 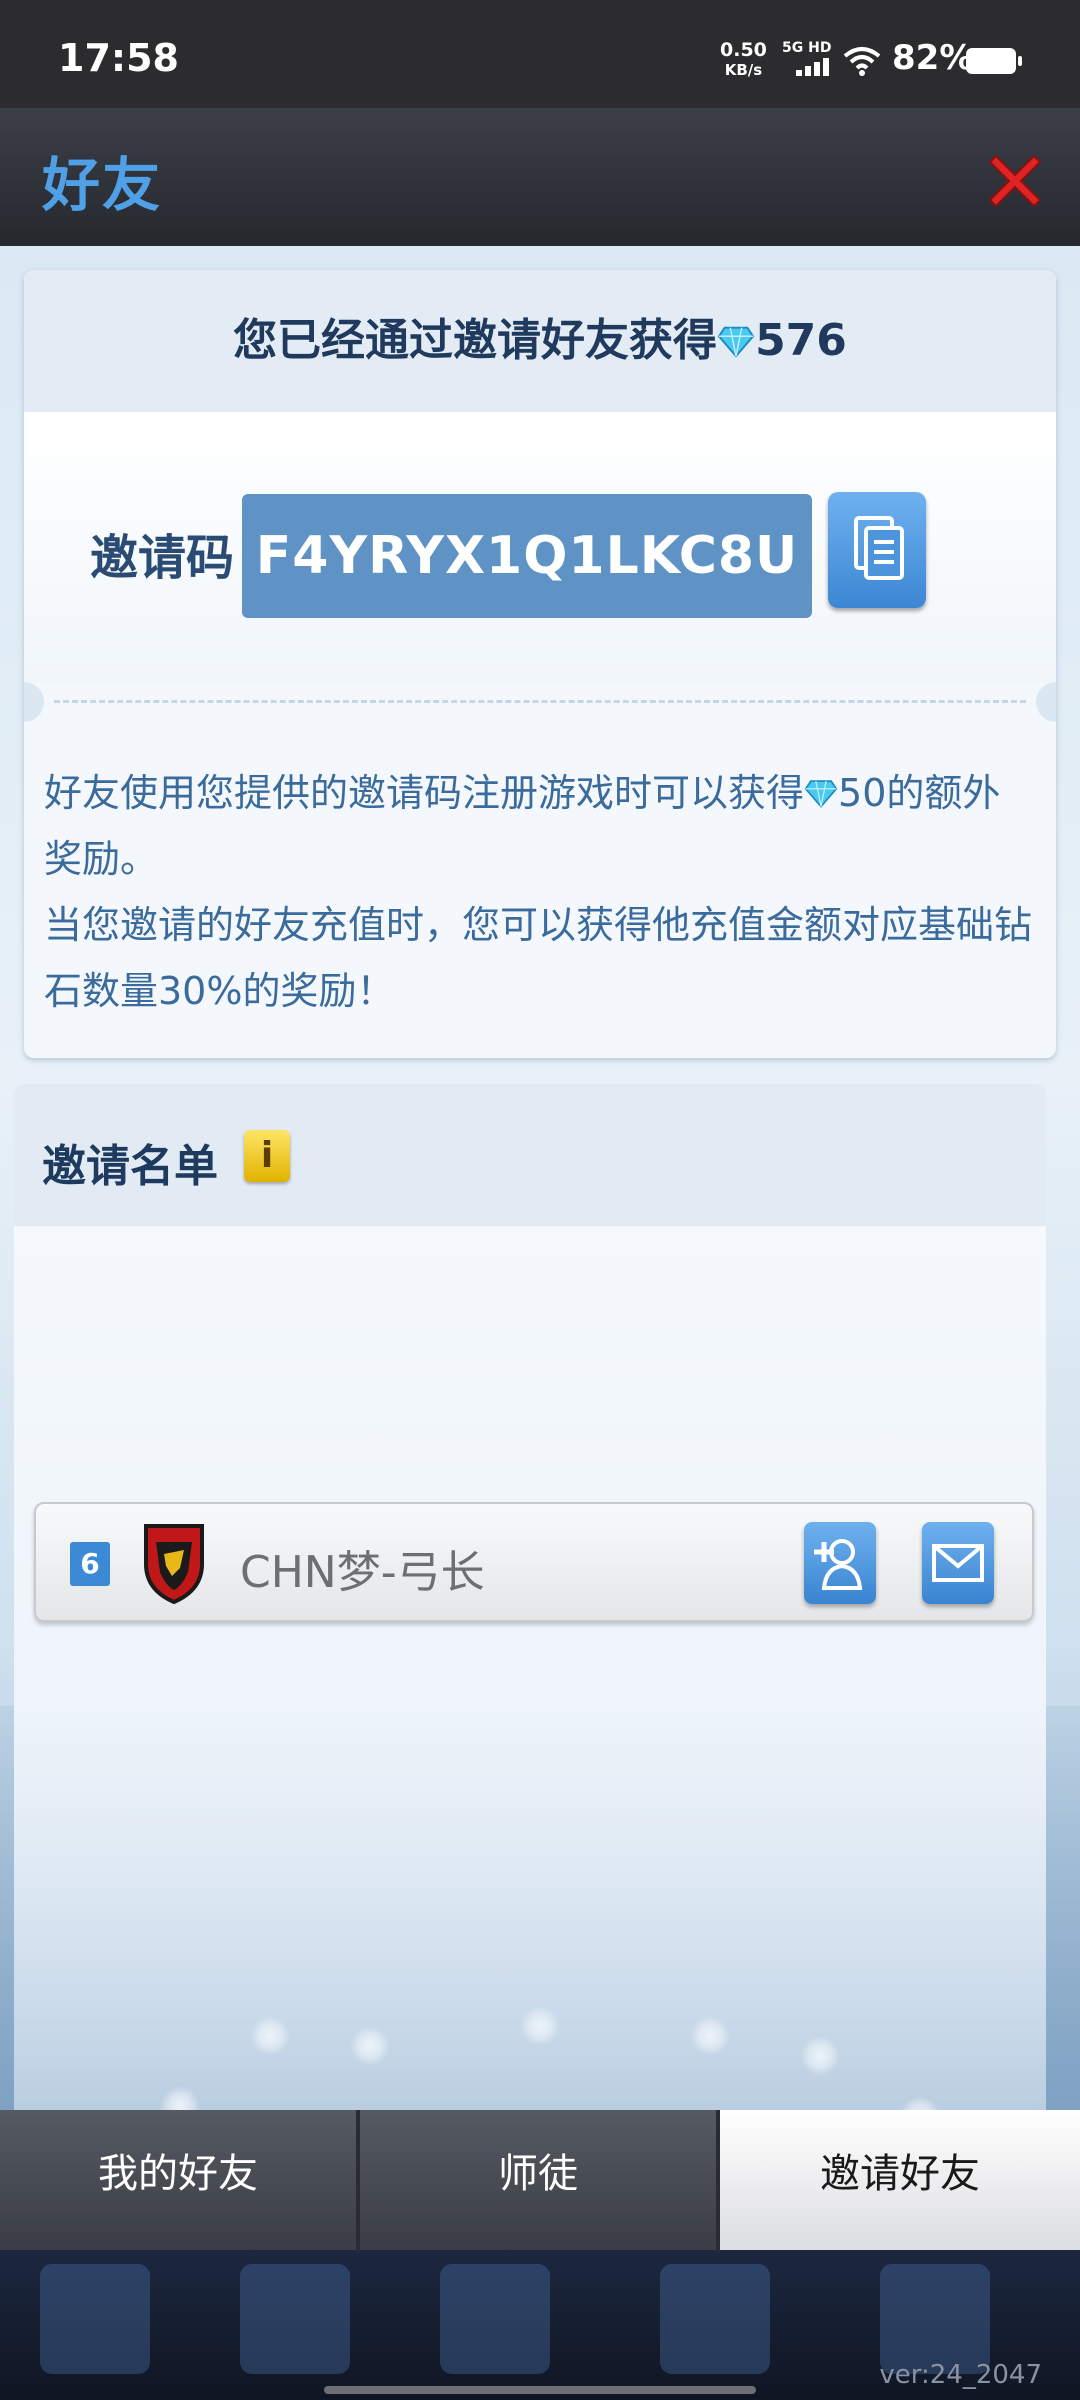 I want to click on card-notch-right, so click(x=1046, y=702).